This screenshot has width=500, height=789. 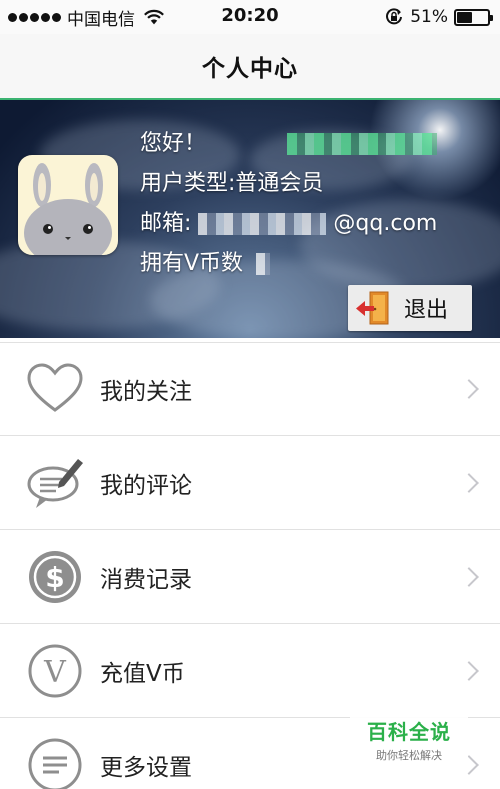 I want to click on email-domain: @qq.com, so click(x=385, y=223).